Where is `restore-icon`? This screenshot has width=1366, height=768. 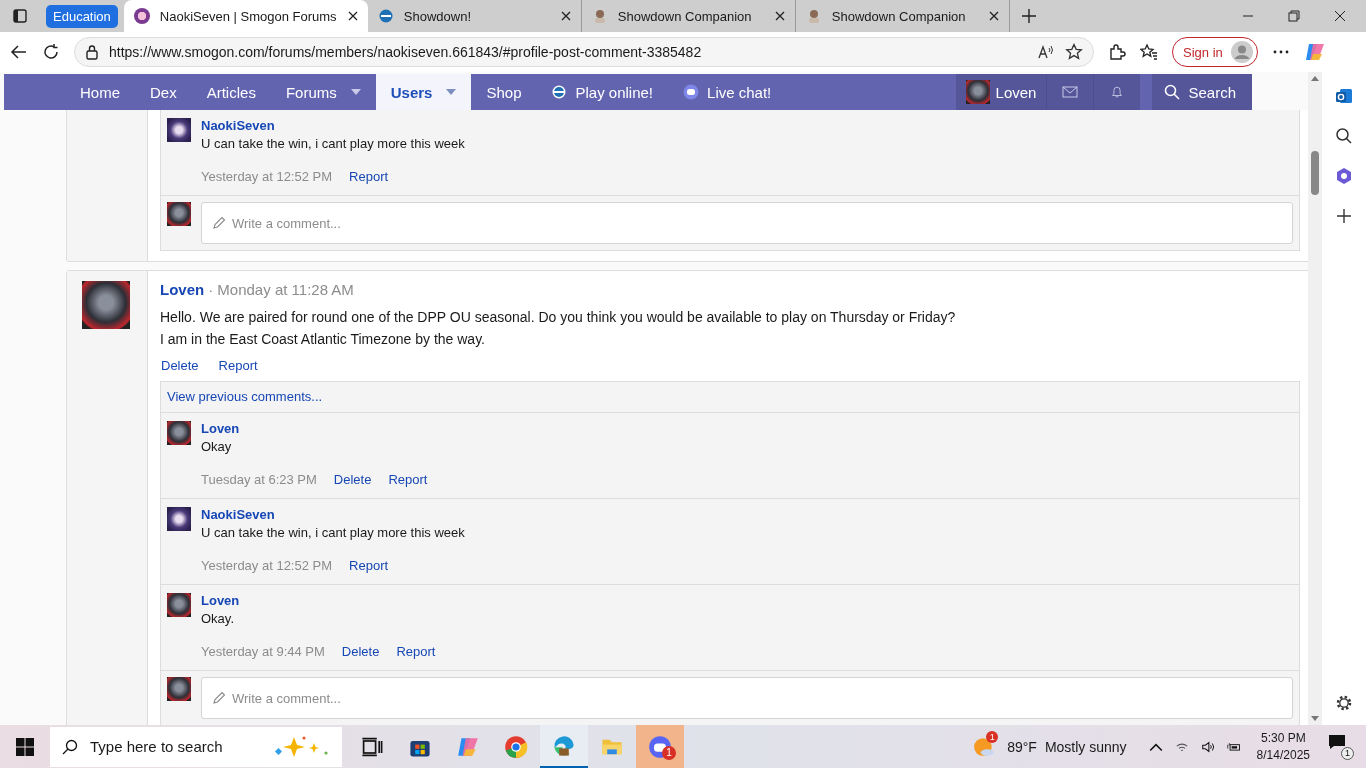
restore-icon is located at coordinates (1294, 16).